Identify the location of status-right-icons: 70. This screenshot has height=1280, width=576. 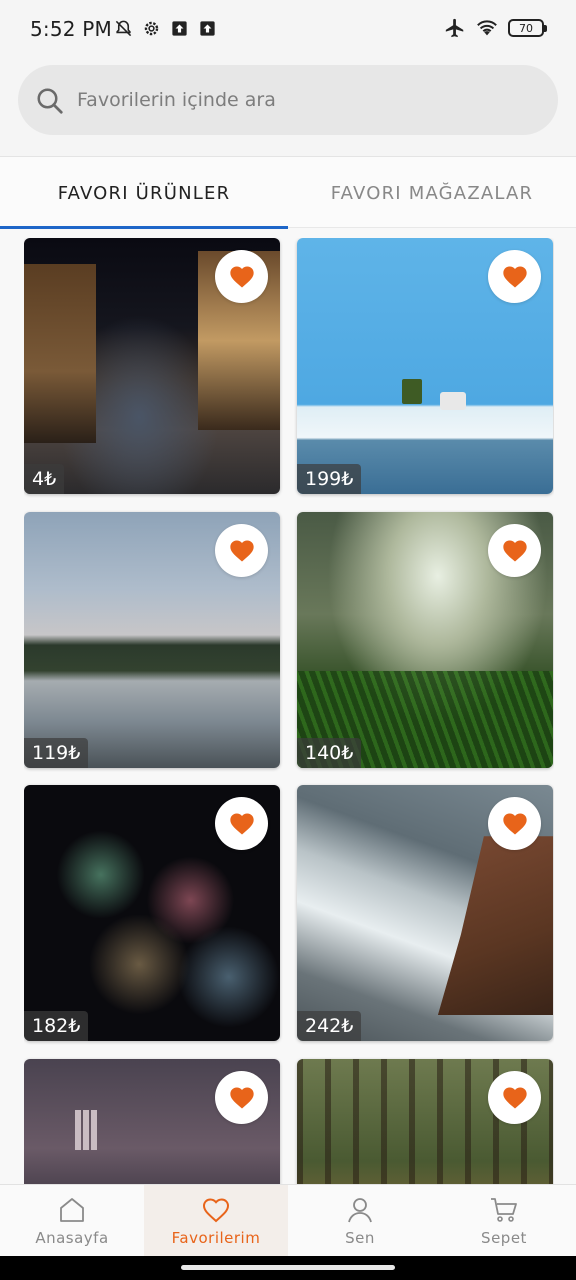
(495, 28).